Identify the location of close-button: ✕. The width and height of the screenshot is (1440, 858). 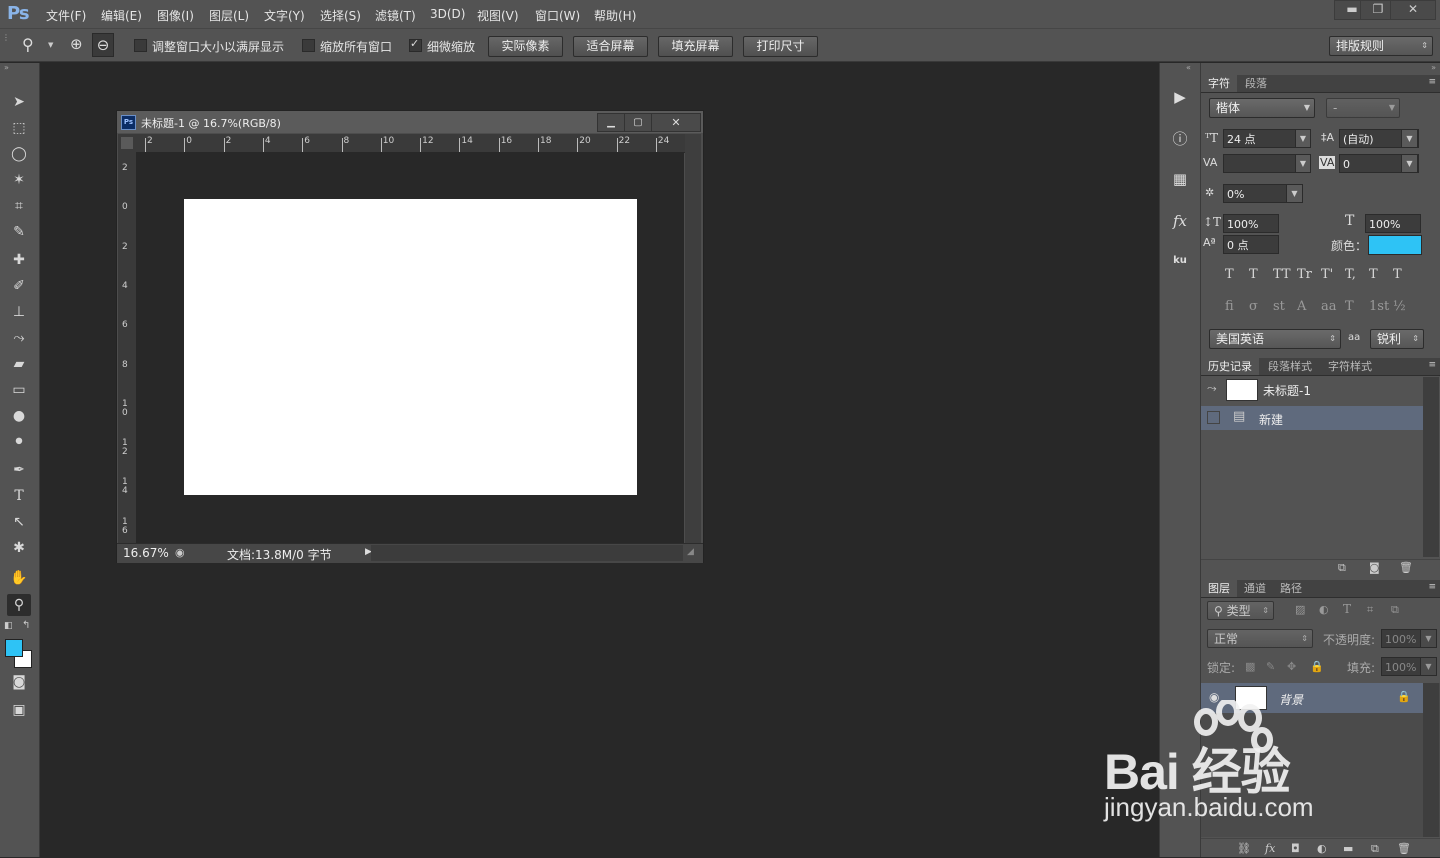
(1413, 10).